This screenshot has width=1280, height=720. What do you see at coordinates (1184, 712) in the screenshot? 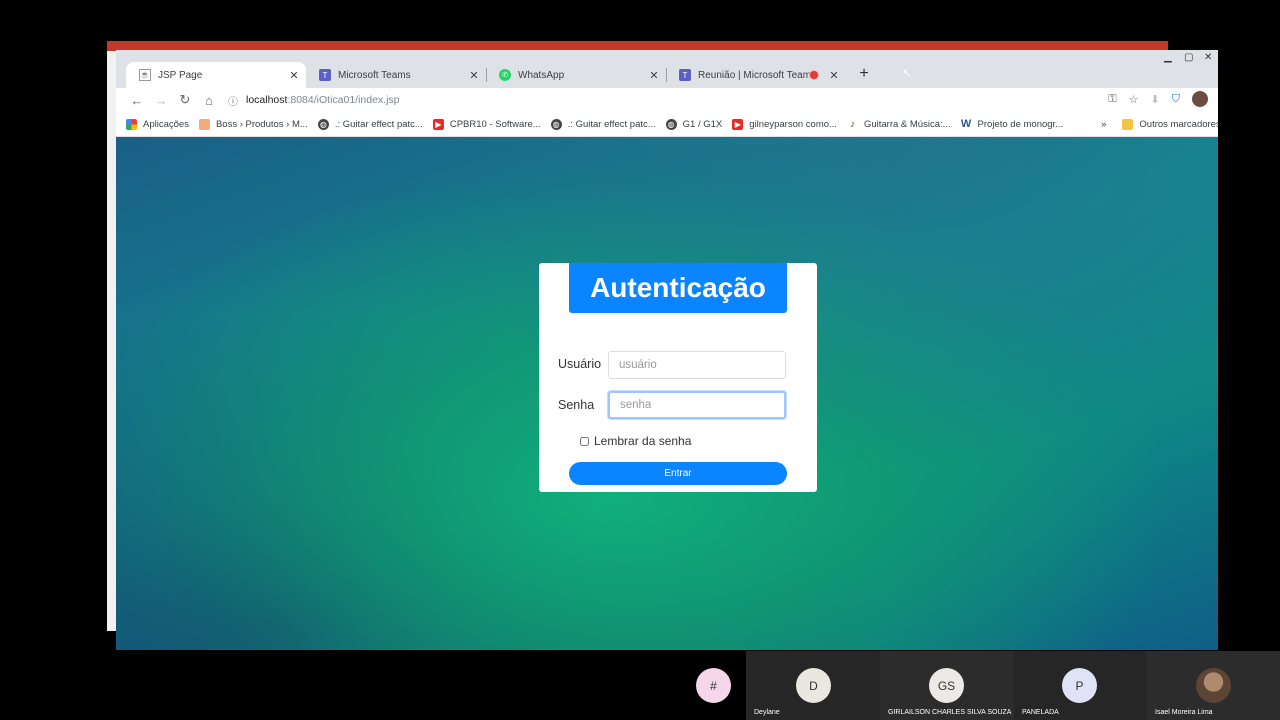
I see `participant-name: Isael Moreira Lima` at bounding box center [1184, 712].